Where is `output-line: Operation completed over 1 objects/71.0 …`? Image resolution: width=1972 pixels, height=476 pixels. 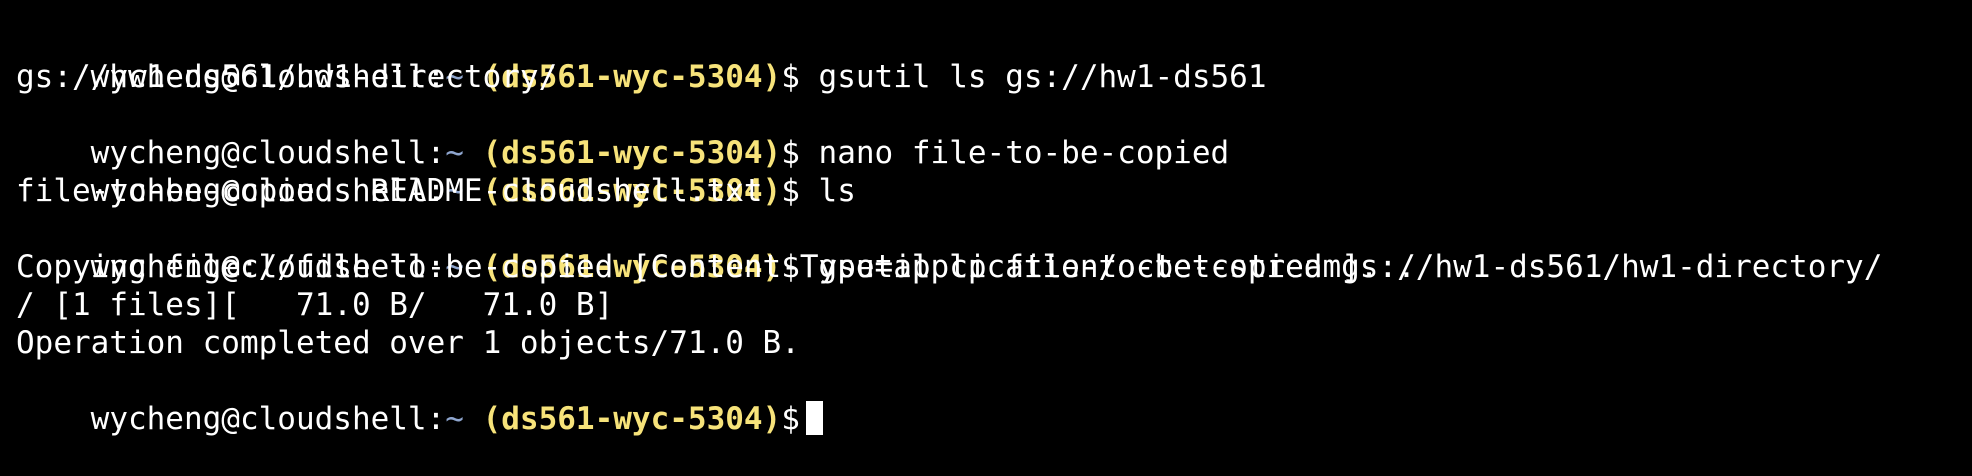
output-line: Operation completed over 1 objects/71.0 … is located at coordinates (408, 343).